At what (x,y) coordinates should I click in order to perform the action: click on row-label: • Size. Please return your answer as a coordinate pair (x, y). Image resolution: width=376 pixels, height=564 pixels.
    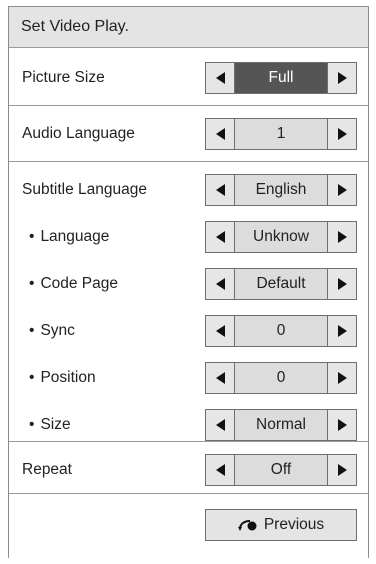
    Looking at the image, I should click on (50, 425).